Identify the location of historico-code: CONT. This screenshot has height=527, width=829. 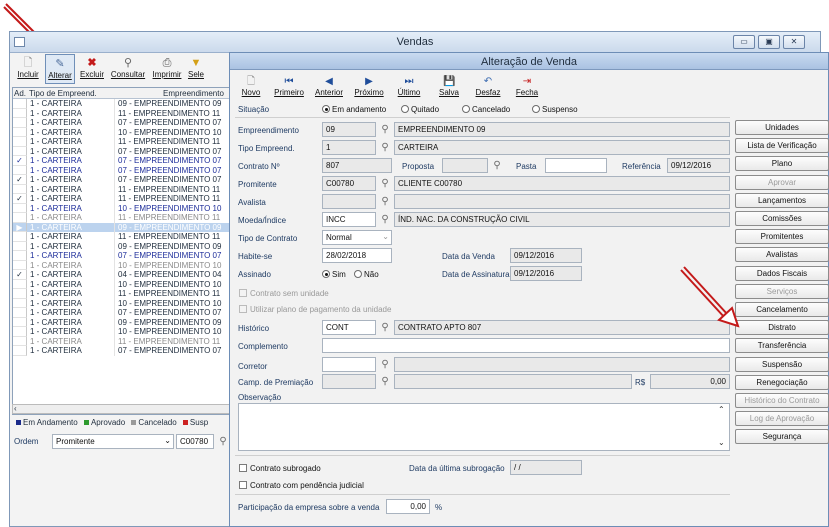
(349, 327).